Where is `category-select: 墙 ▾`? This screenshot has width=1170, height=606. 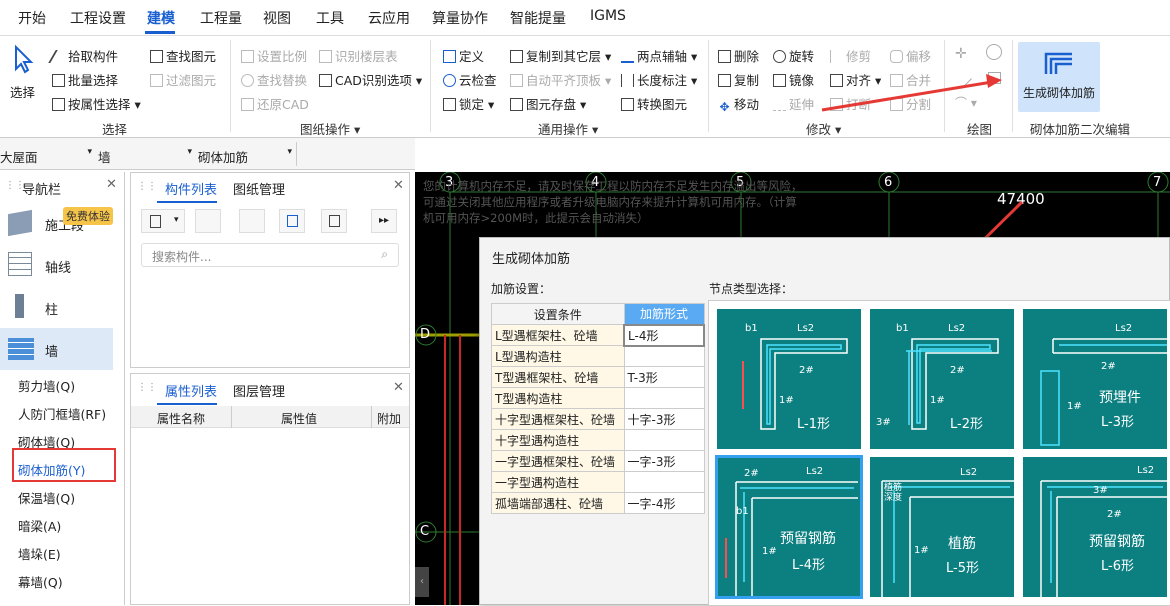
category-select: 墙 ▾ is located at coordinates (145, 156).